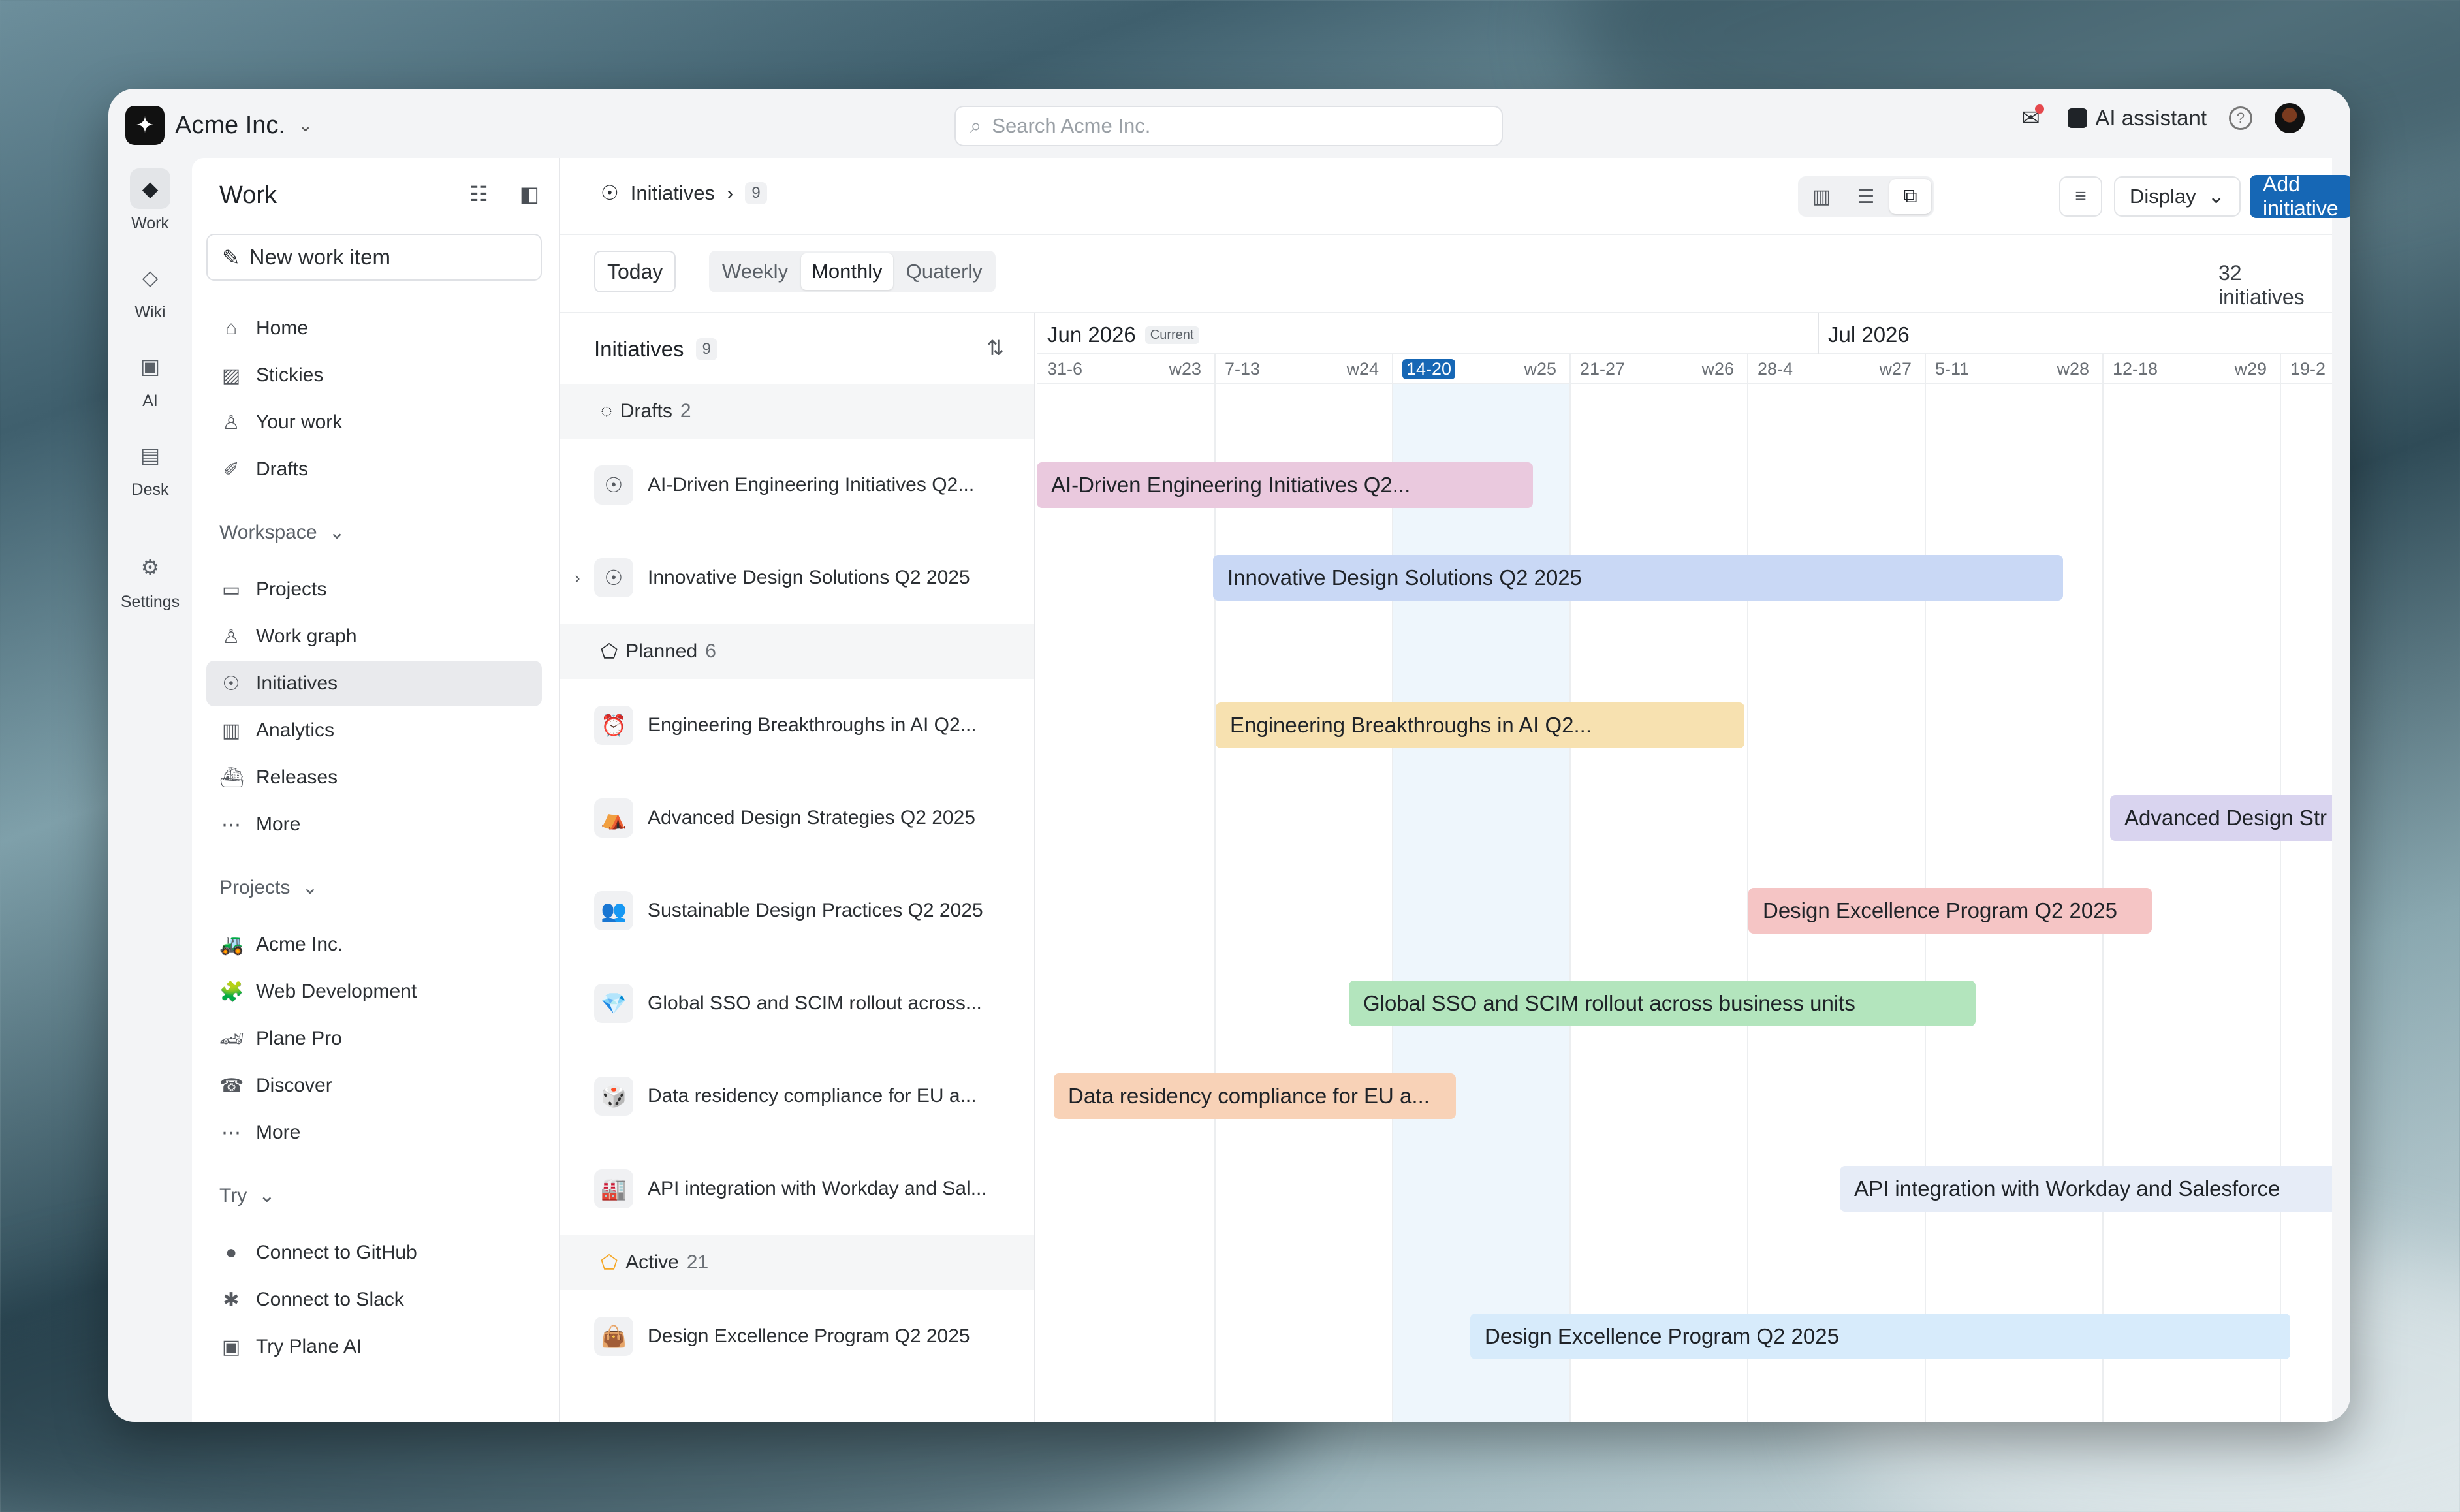  What do you see at coordinates (797, 577) in the screenshot?
I see `list-item: › ☉ Innovative Design Solutions Q2 2025` at bounding box center [797, 577].